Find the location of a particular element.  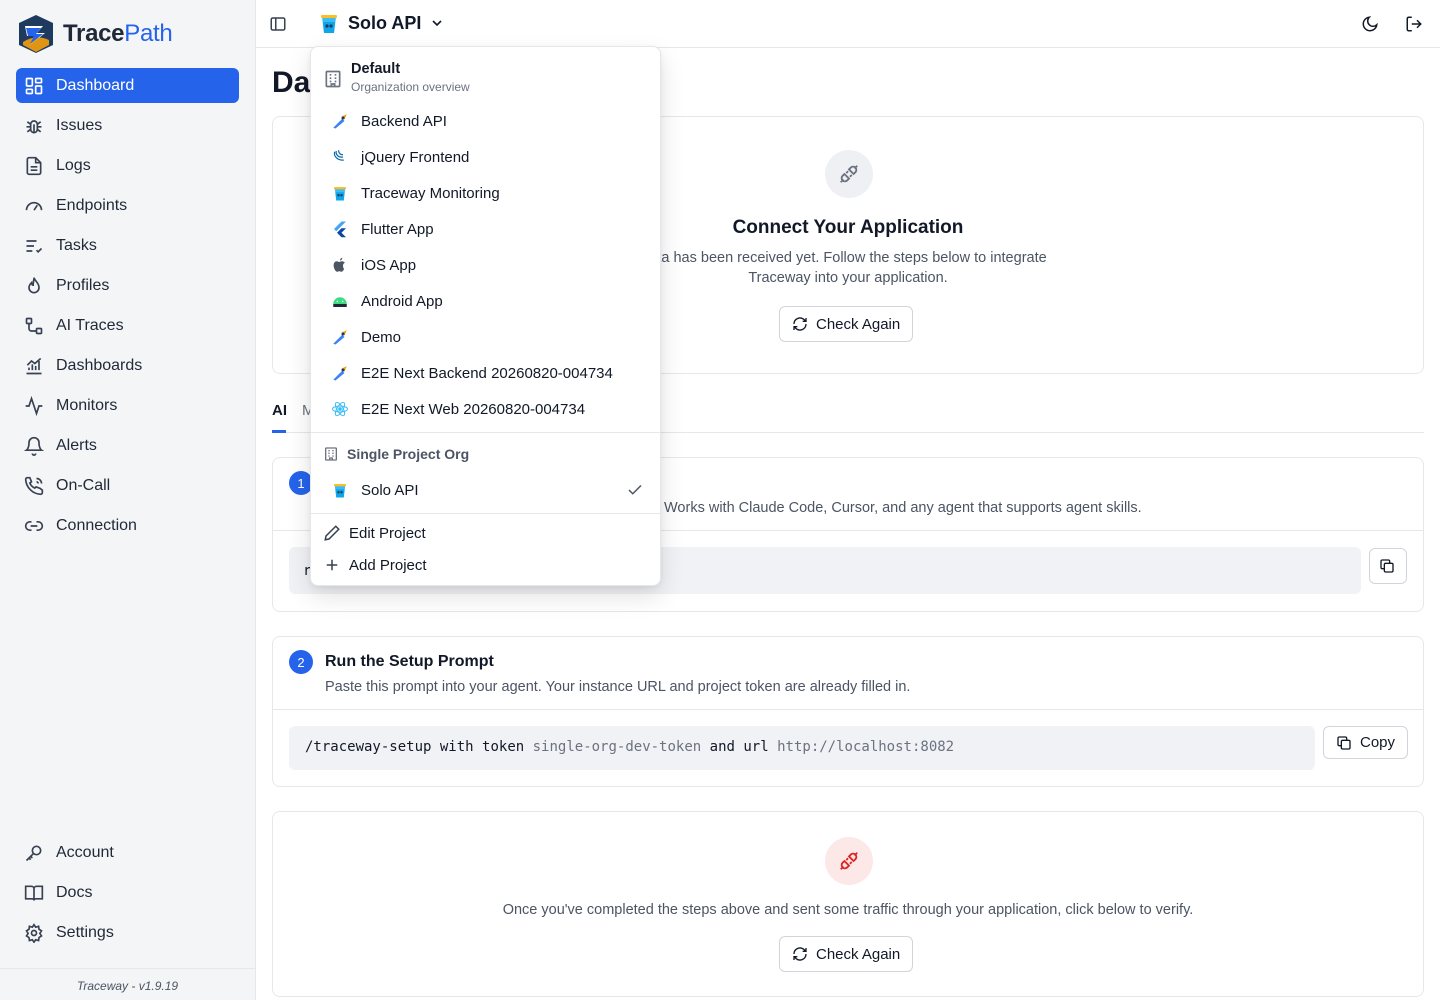

sidebar-item-label: Tasks is located at coordinates (76, 245).